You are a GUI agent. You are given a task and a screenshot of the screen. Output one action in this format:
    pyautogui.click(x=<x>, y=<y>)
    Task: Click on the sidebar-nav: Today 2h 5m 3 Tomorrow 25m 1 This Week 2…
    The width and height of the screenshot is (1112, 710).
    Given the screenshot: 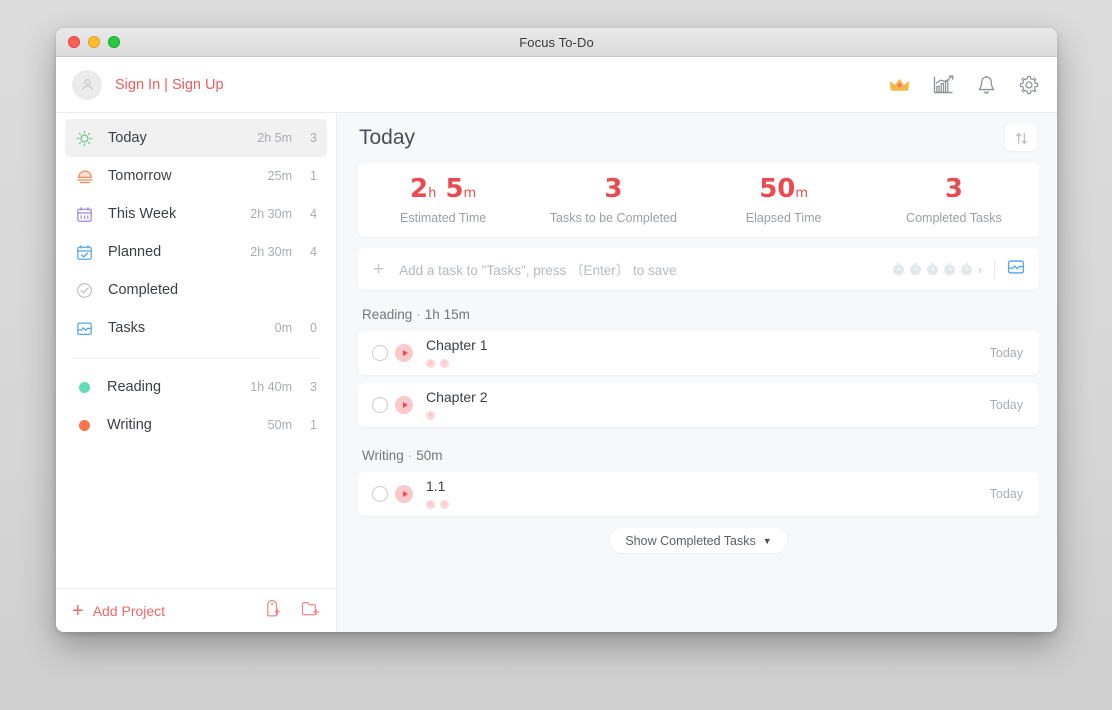 What is the action you would take?
    pyautogui.click(x=196, y=278)
    